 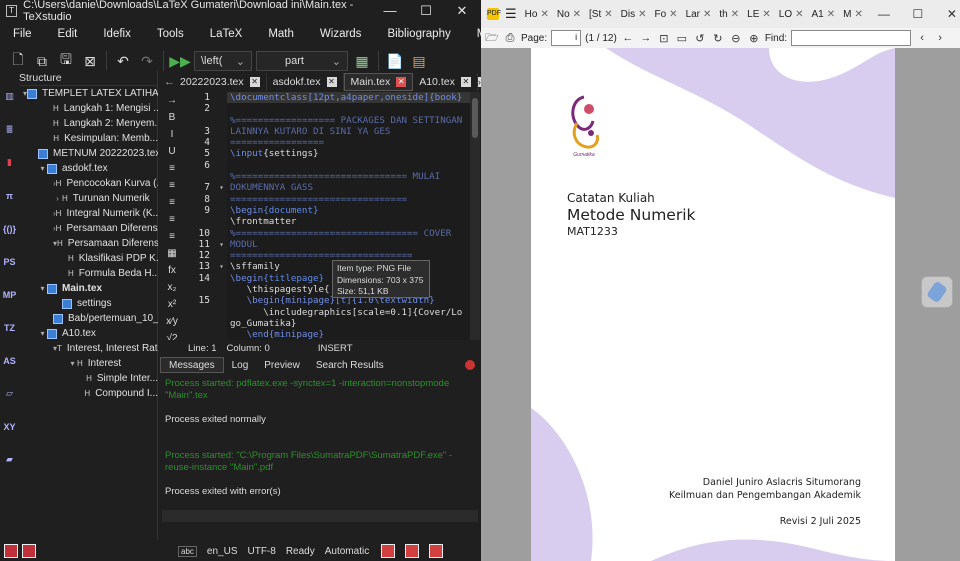 I want to click on menu-math: Math, so click(x=281, y=34).